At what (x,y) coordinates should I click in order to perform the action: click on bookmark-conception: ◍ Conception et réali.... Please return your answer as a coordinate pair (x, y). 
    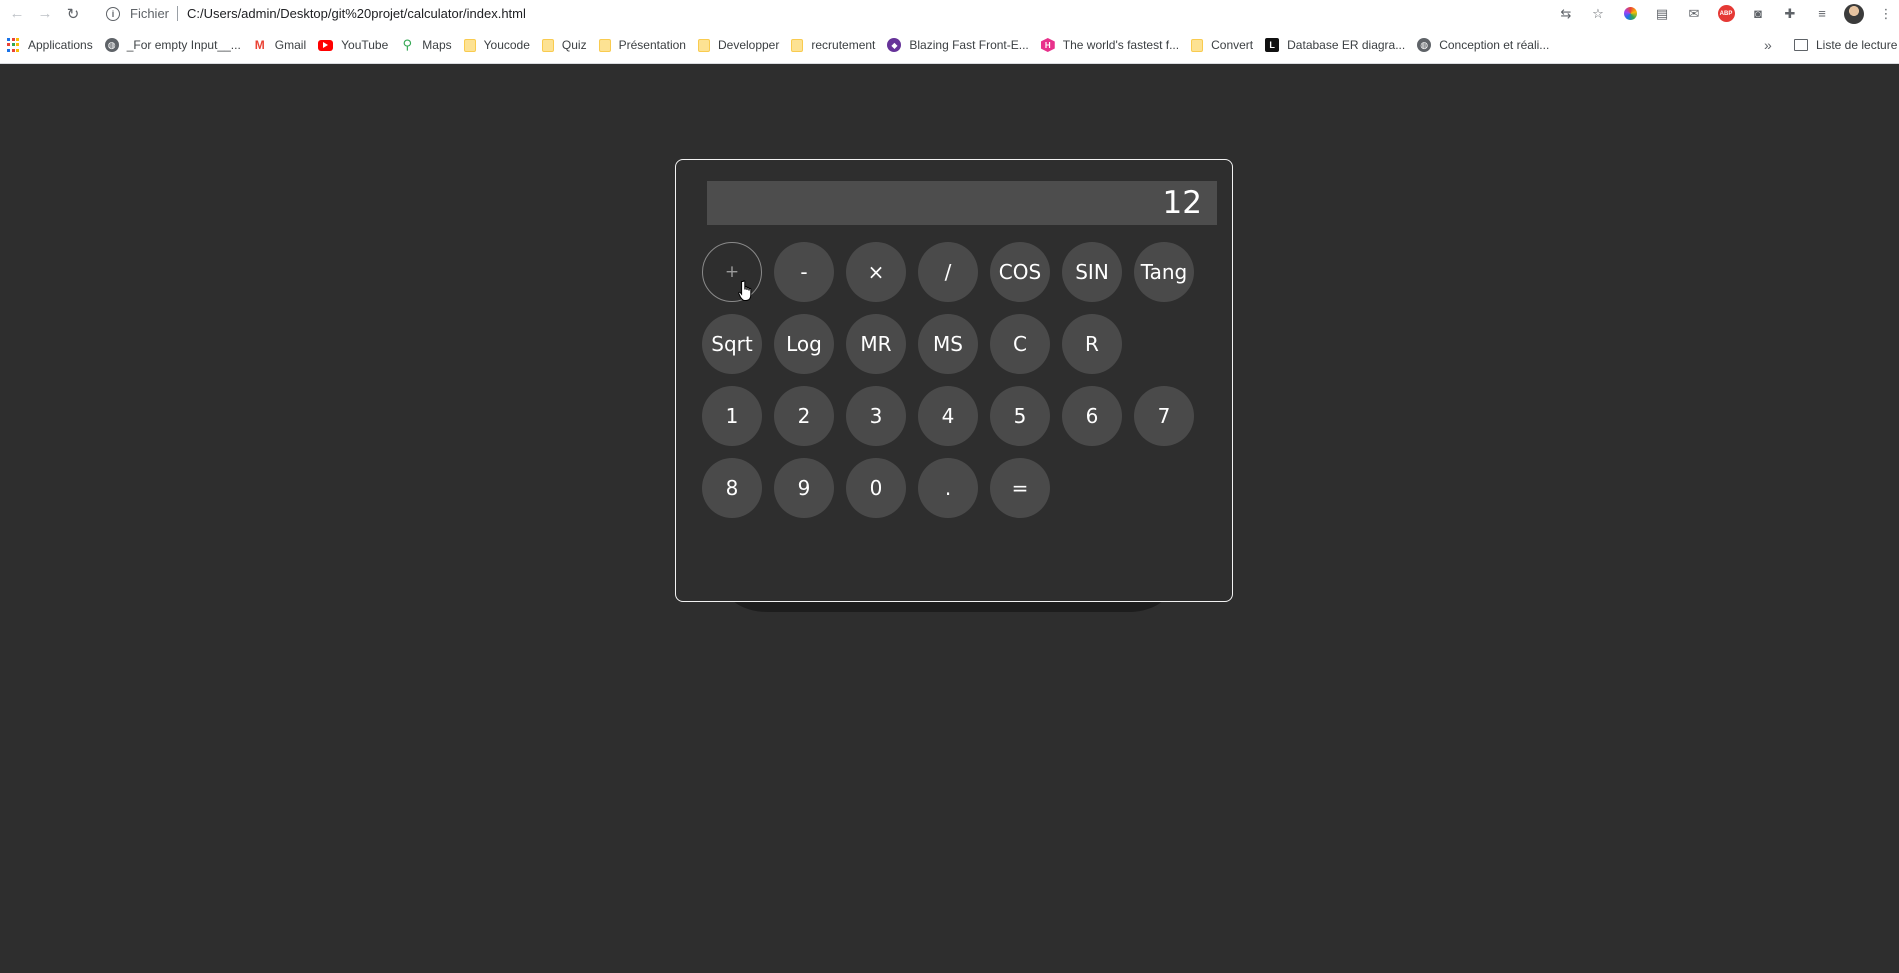
    Looking at the image, I should click on (1483, 45).